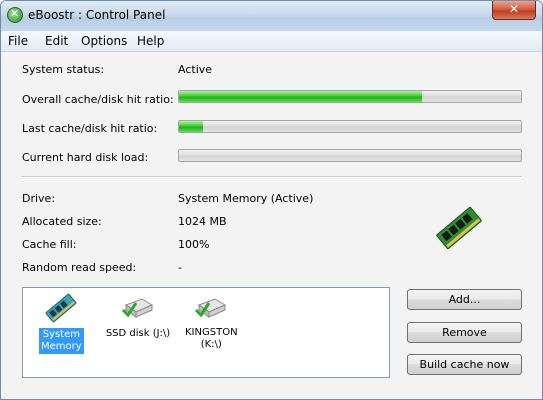 Image resolution: width=543 pixels, height=400 pixels. I want to click on menu-bar: File Edit Options Help, so click(271, 41).